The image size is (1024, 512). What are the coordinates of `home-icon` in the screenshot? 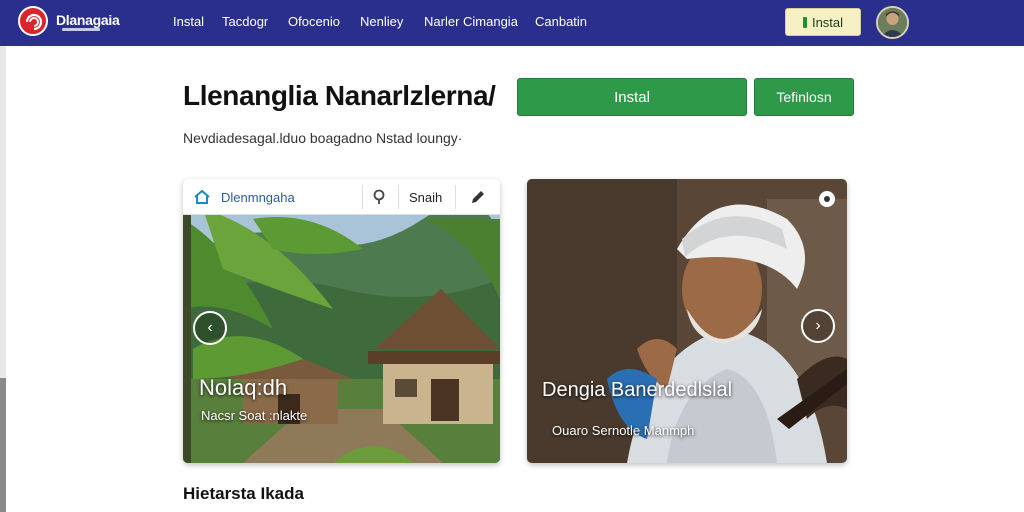 It's located at (202, 197).